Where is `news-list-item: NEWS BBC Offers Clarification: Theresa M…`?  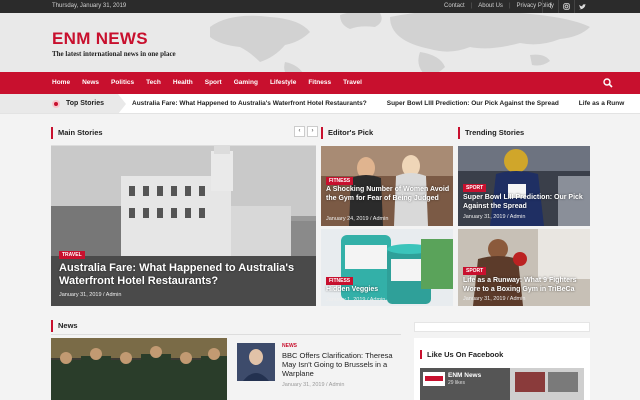 news-list-item: NEWS BBC Offers Clarification: Theresa M… is located at coordinates (322, 371).